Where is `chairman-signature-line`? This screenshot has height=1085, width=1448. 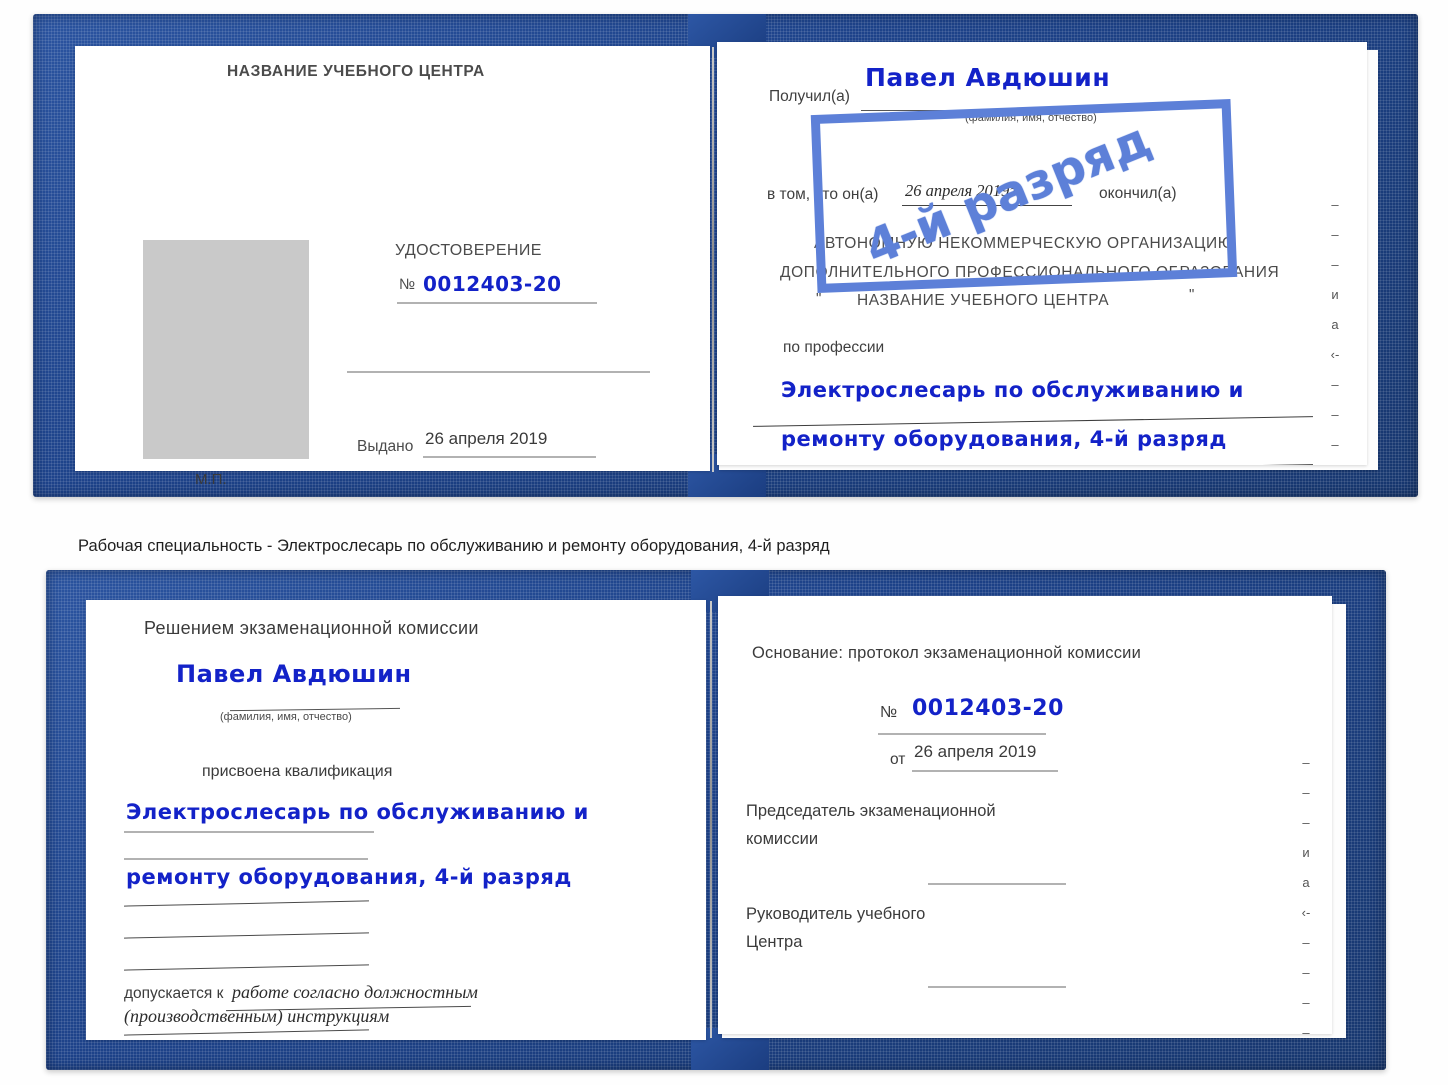 chairman-signature-line is located at coordinates (997, 884).